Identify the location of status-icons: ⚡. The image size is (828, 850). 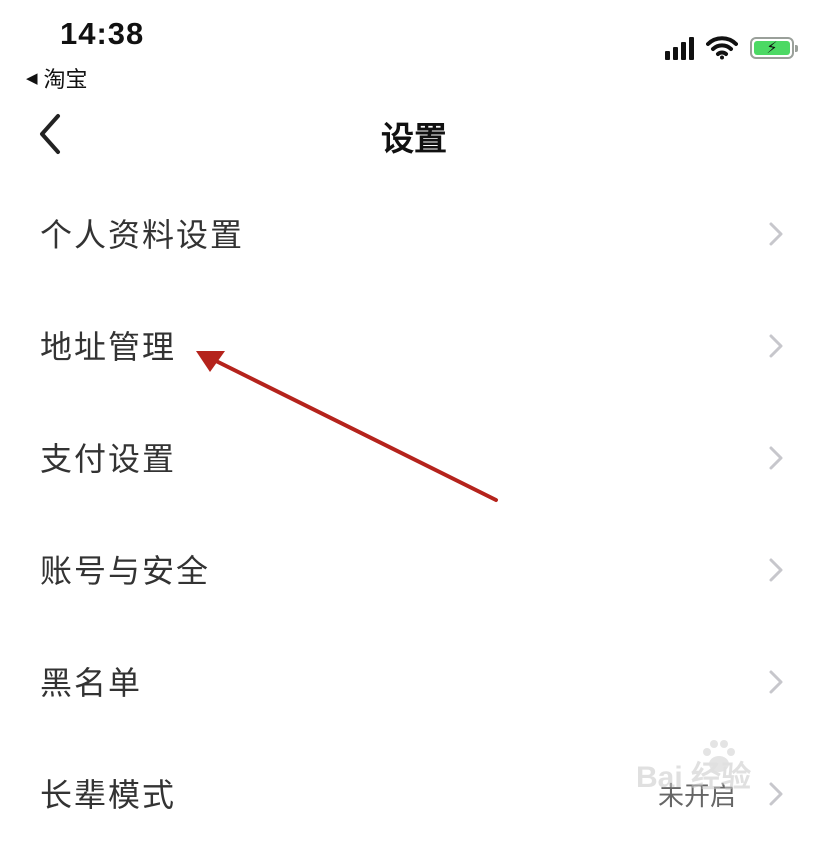
(731, 48).